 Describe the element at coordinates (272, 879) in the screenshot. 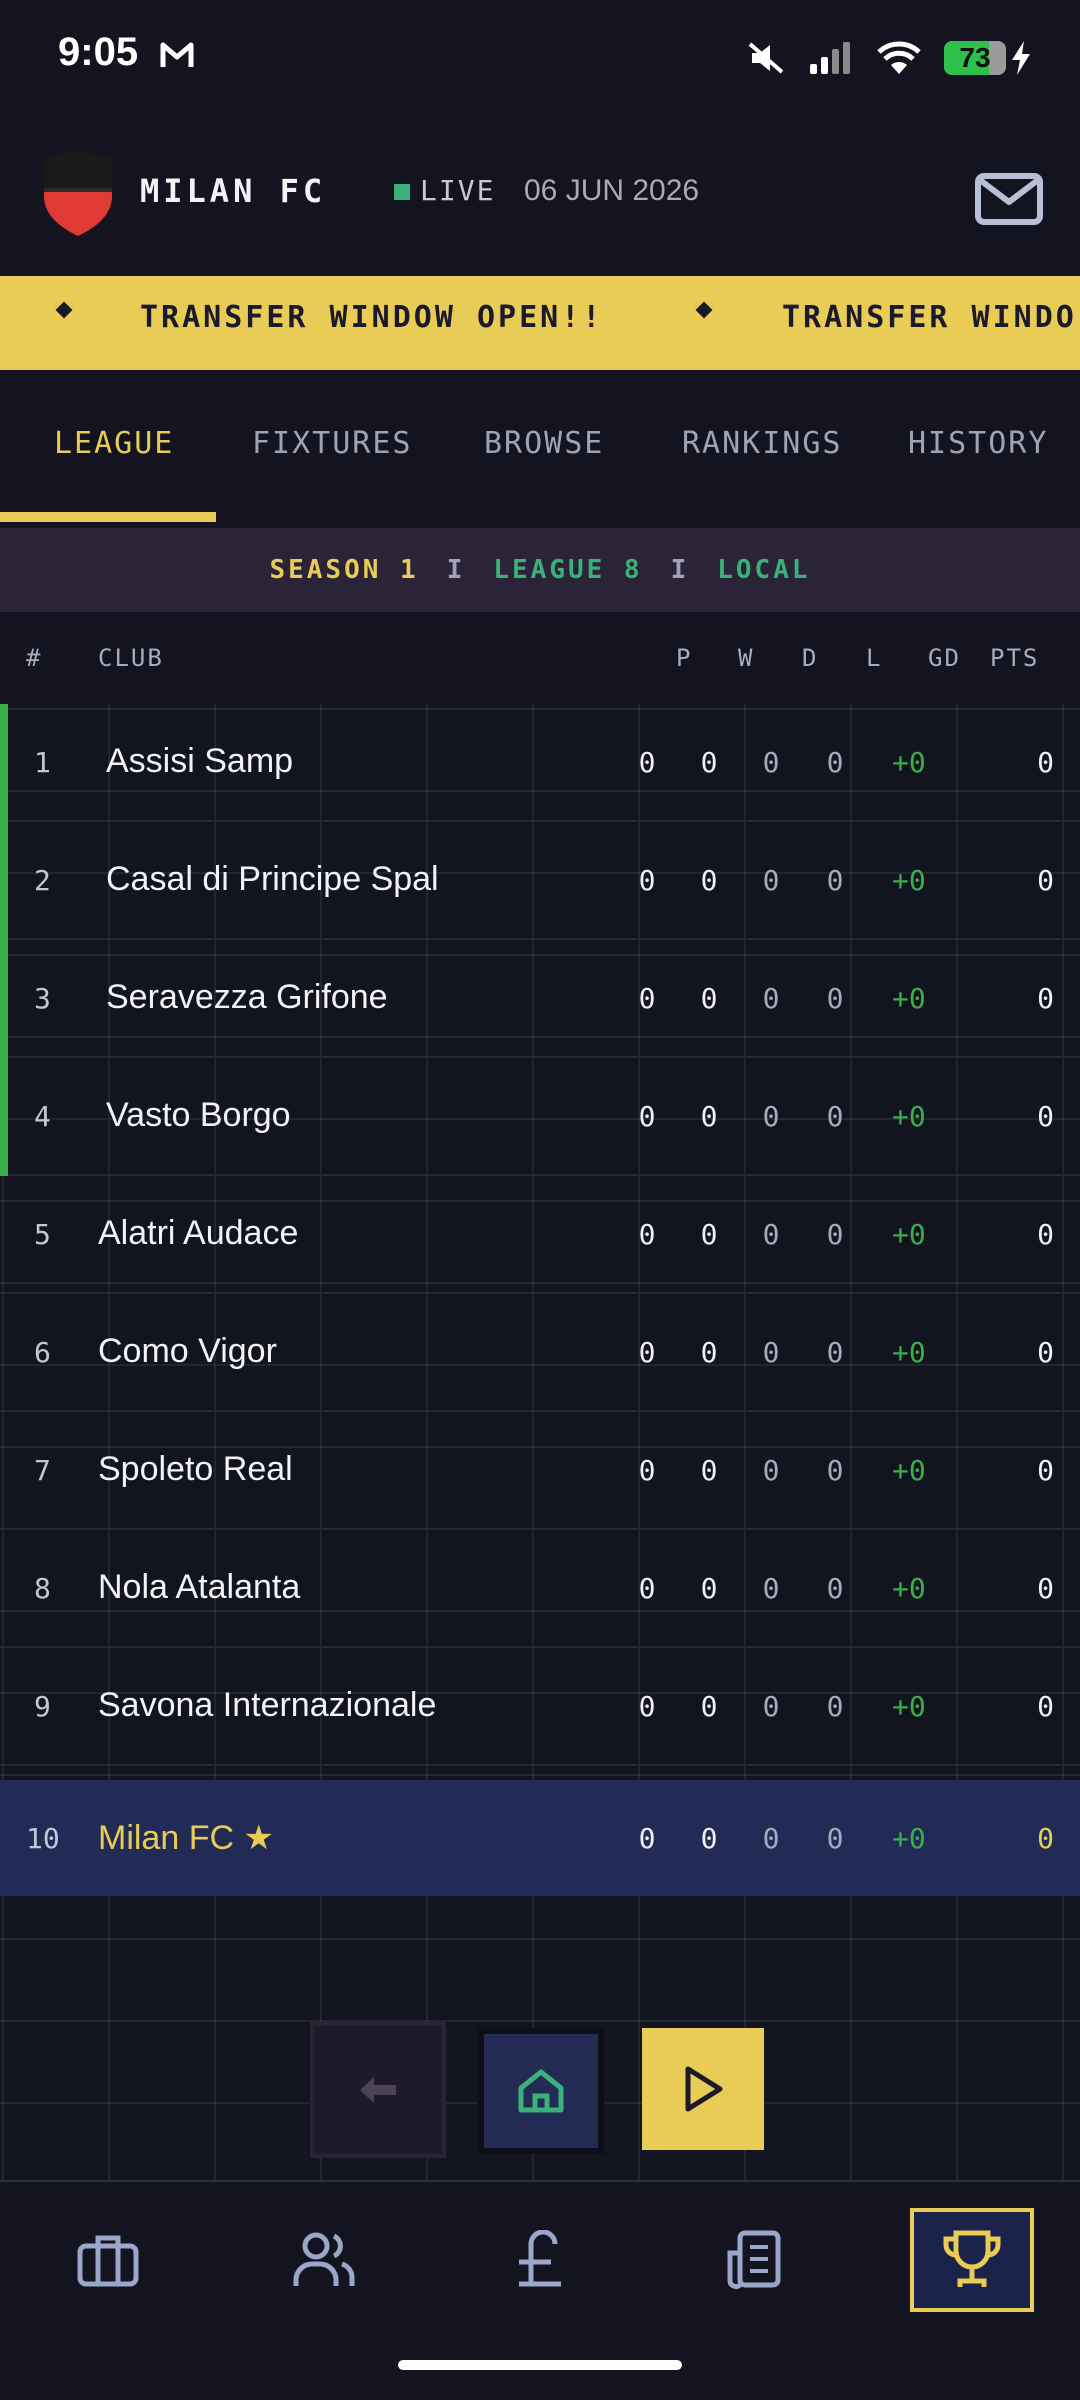

I see `row-club-name: Casal di Principe Spal` at that location.